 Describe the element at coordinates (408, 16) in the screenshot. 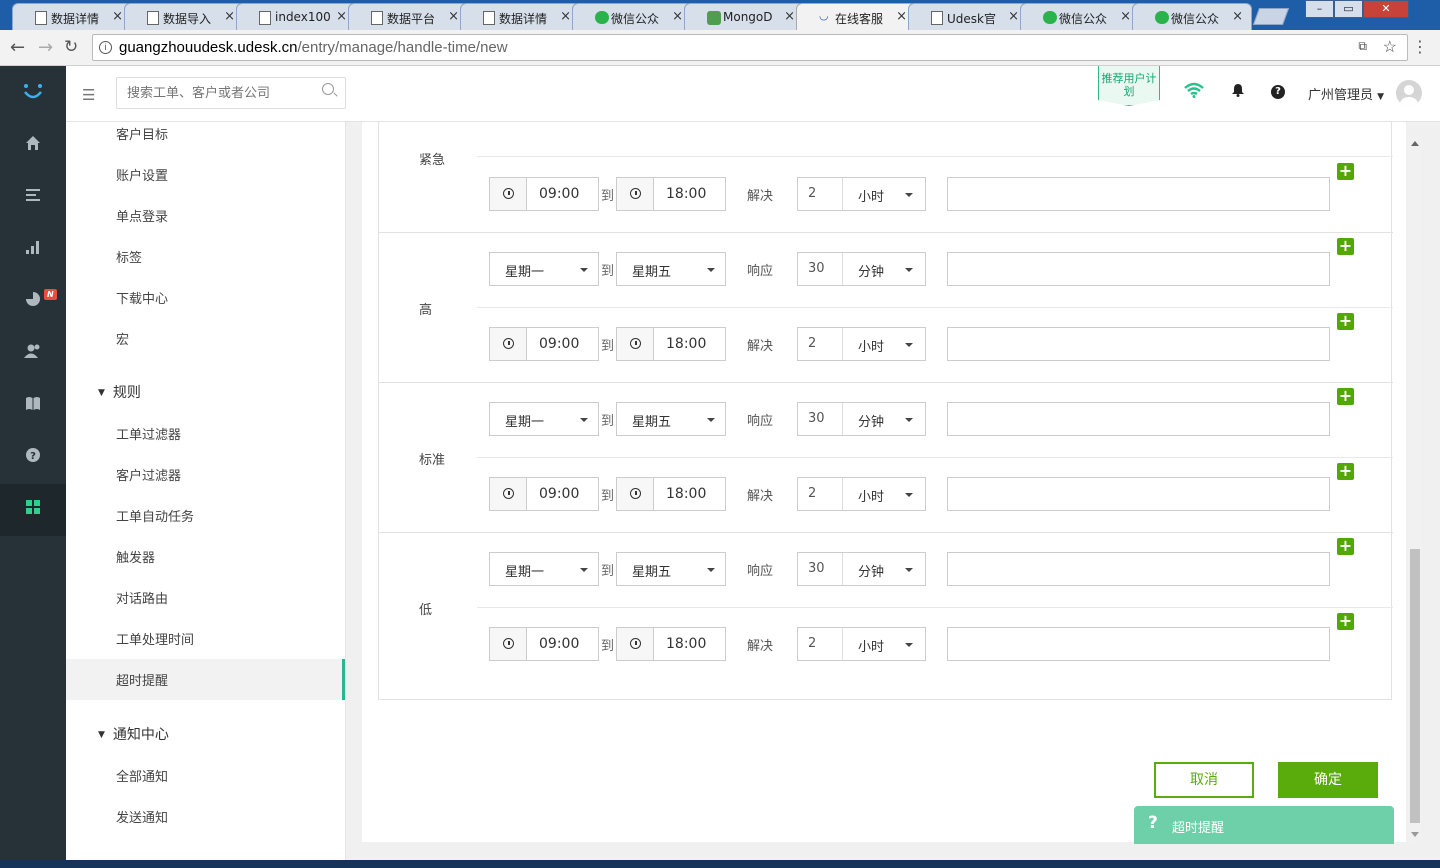

I see `browser-tab: 数据平台 ×` at that location.